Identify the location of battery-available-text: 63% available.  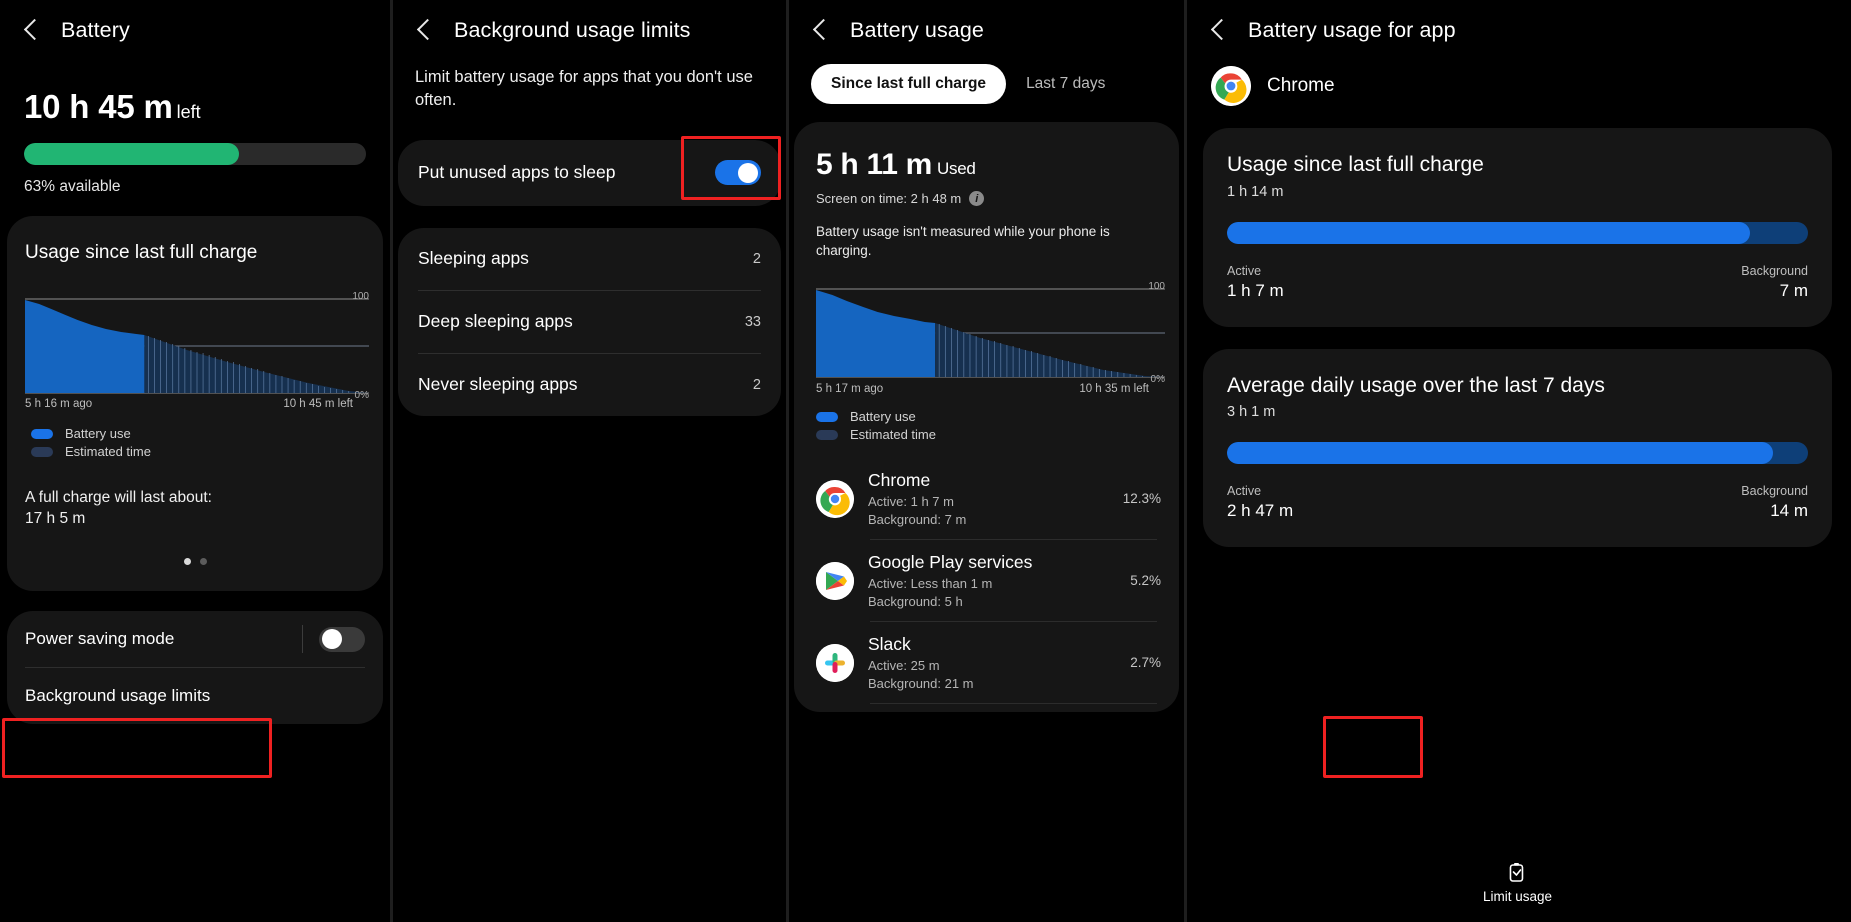
(72, 186).